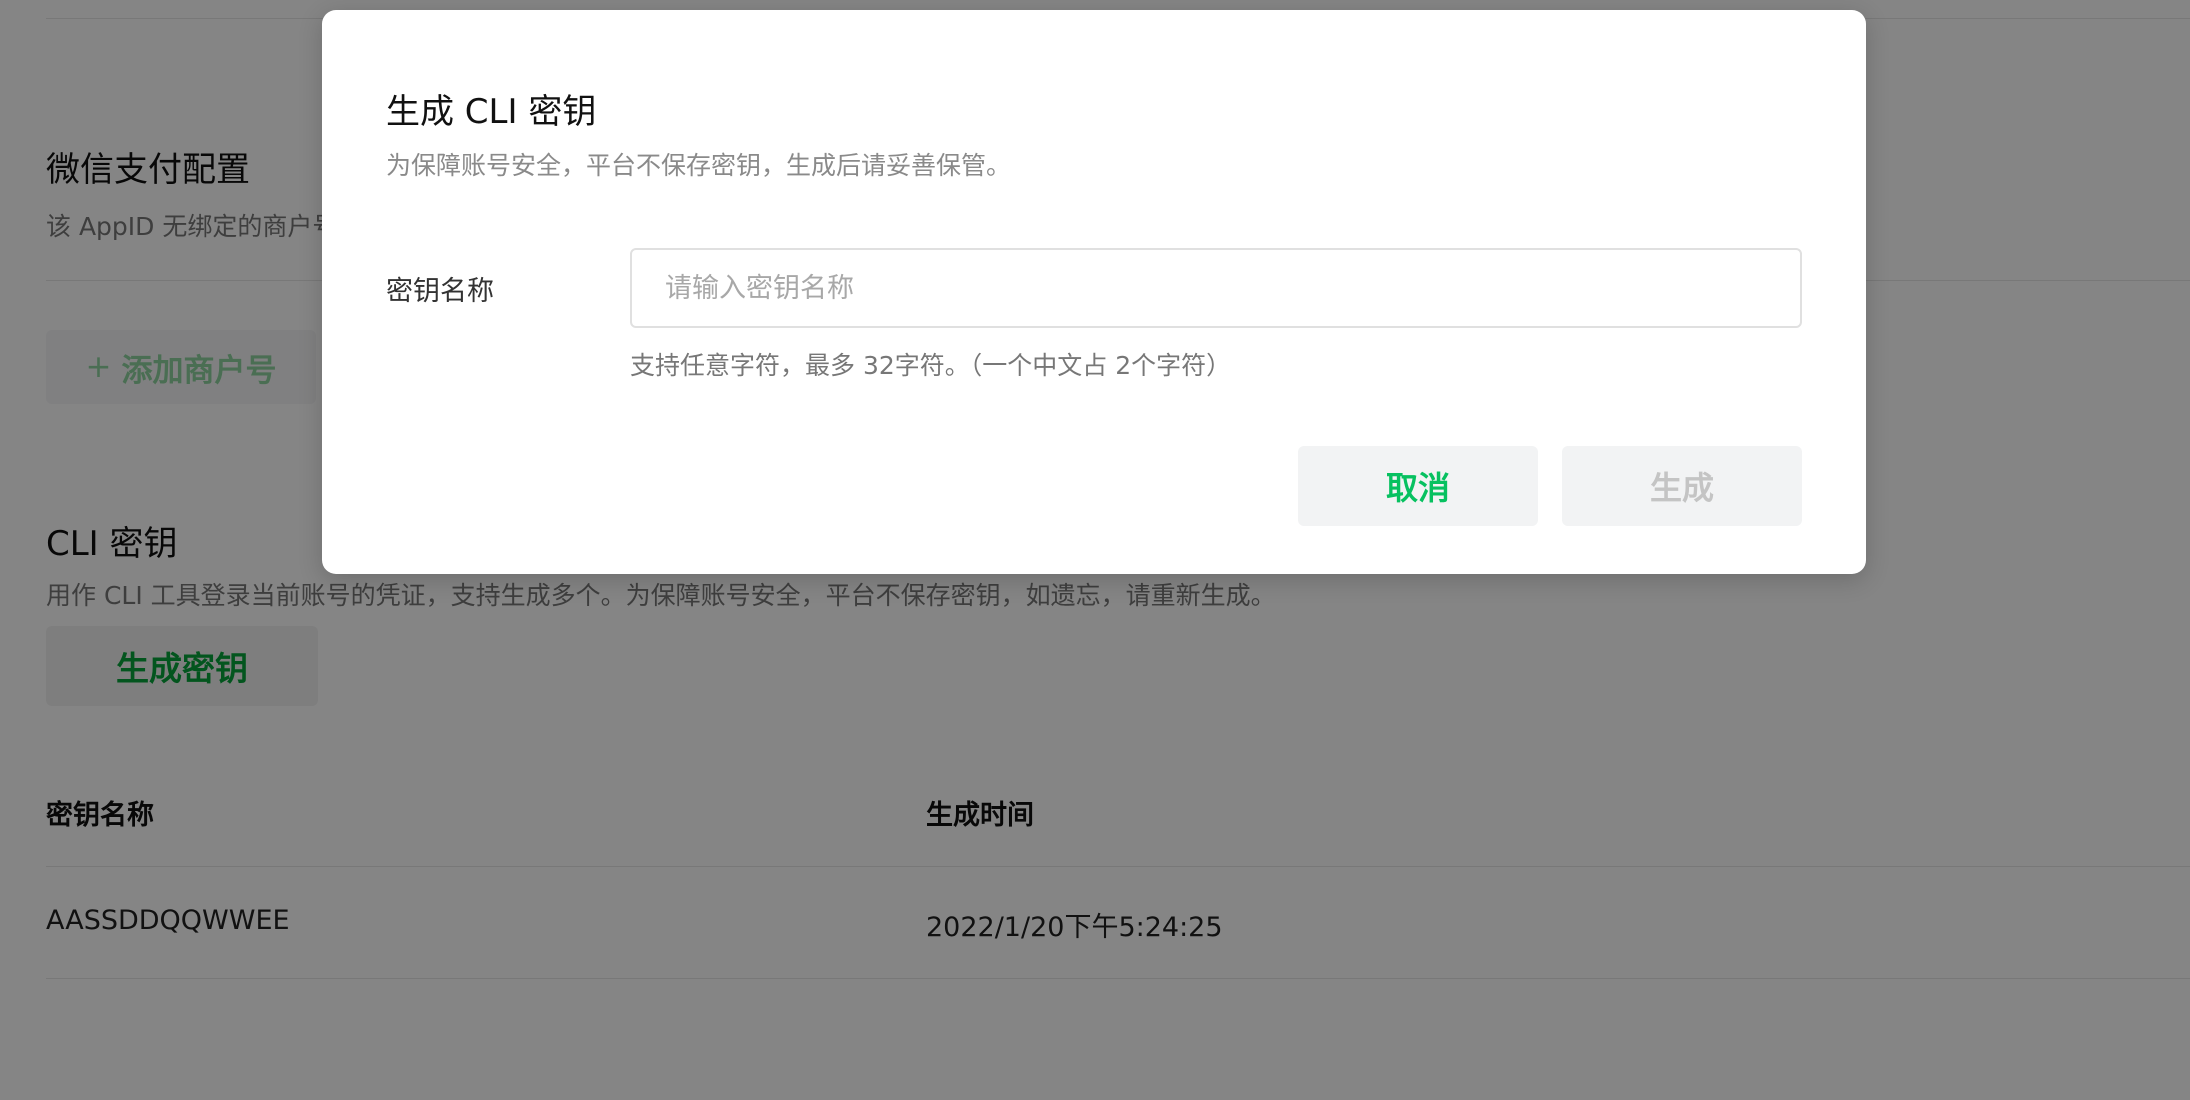  Describe the element at coordinates (440, 291) in the screenshot. I see `key-name-label: 密钥名称` at that location.